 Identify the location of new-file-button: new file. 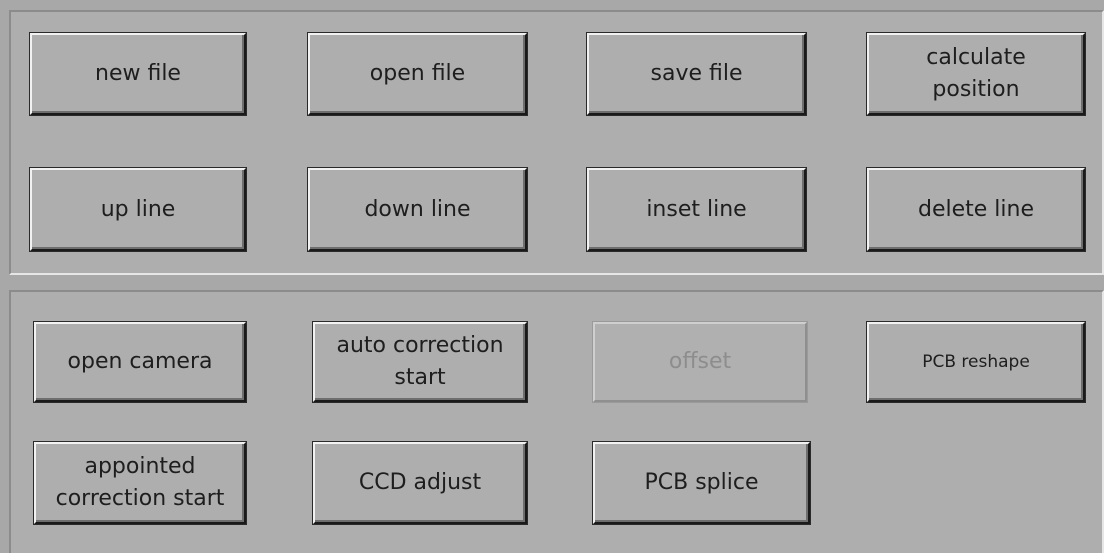
(138, 74).